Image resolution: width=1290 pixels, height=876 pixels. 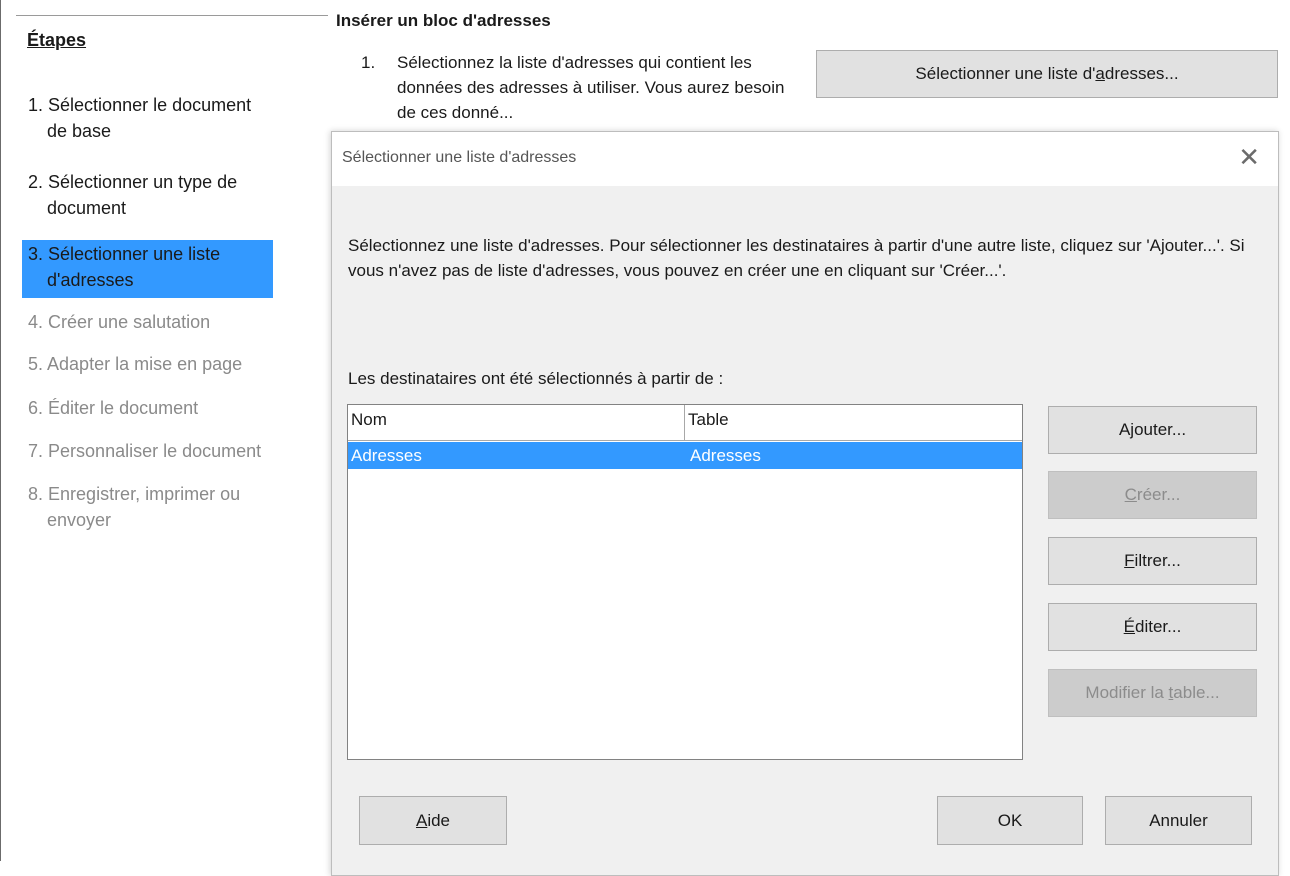 I want to click on button-accelerator: É, so click(x=1129, y=626).